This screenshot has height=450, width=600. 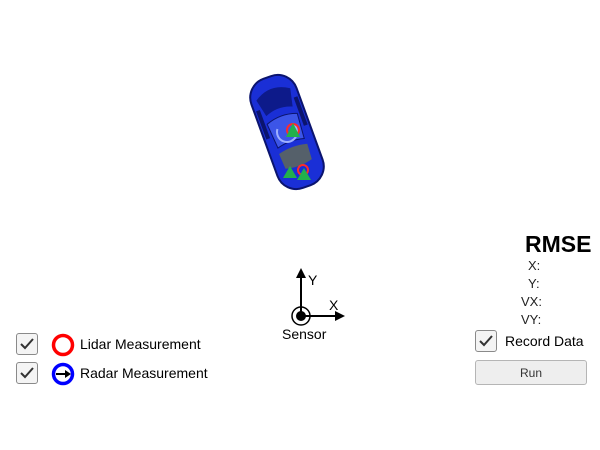 I want to click on blue-circle-arrow-icon, so click(x=63, y=374).